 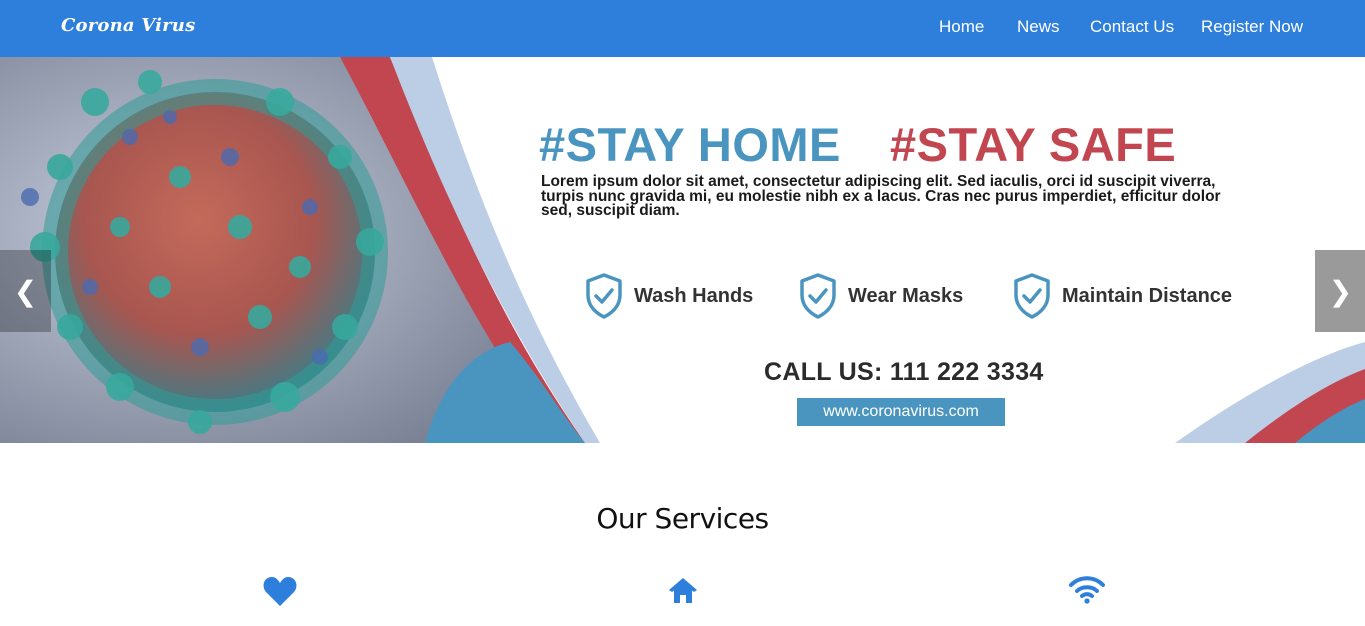 What do you see at coordinates (683, 590) in the screenshot?
I see `home-icon` at bounding box center [683, 590].